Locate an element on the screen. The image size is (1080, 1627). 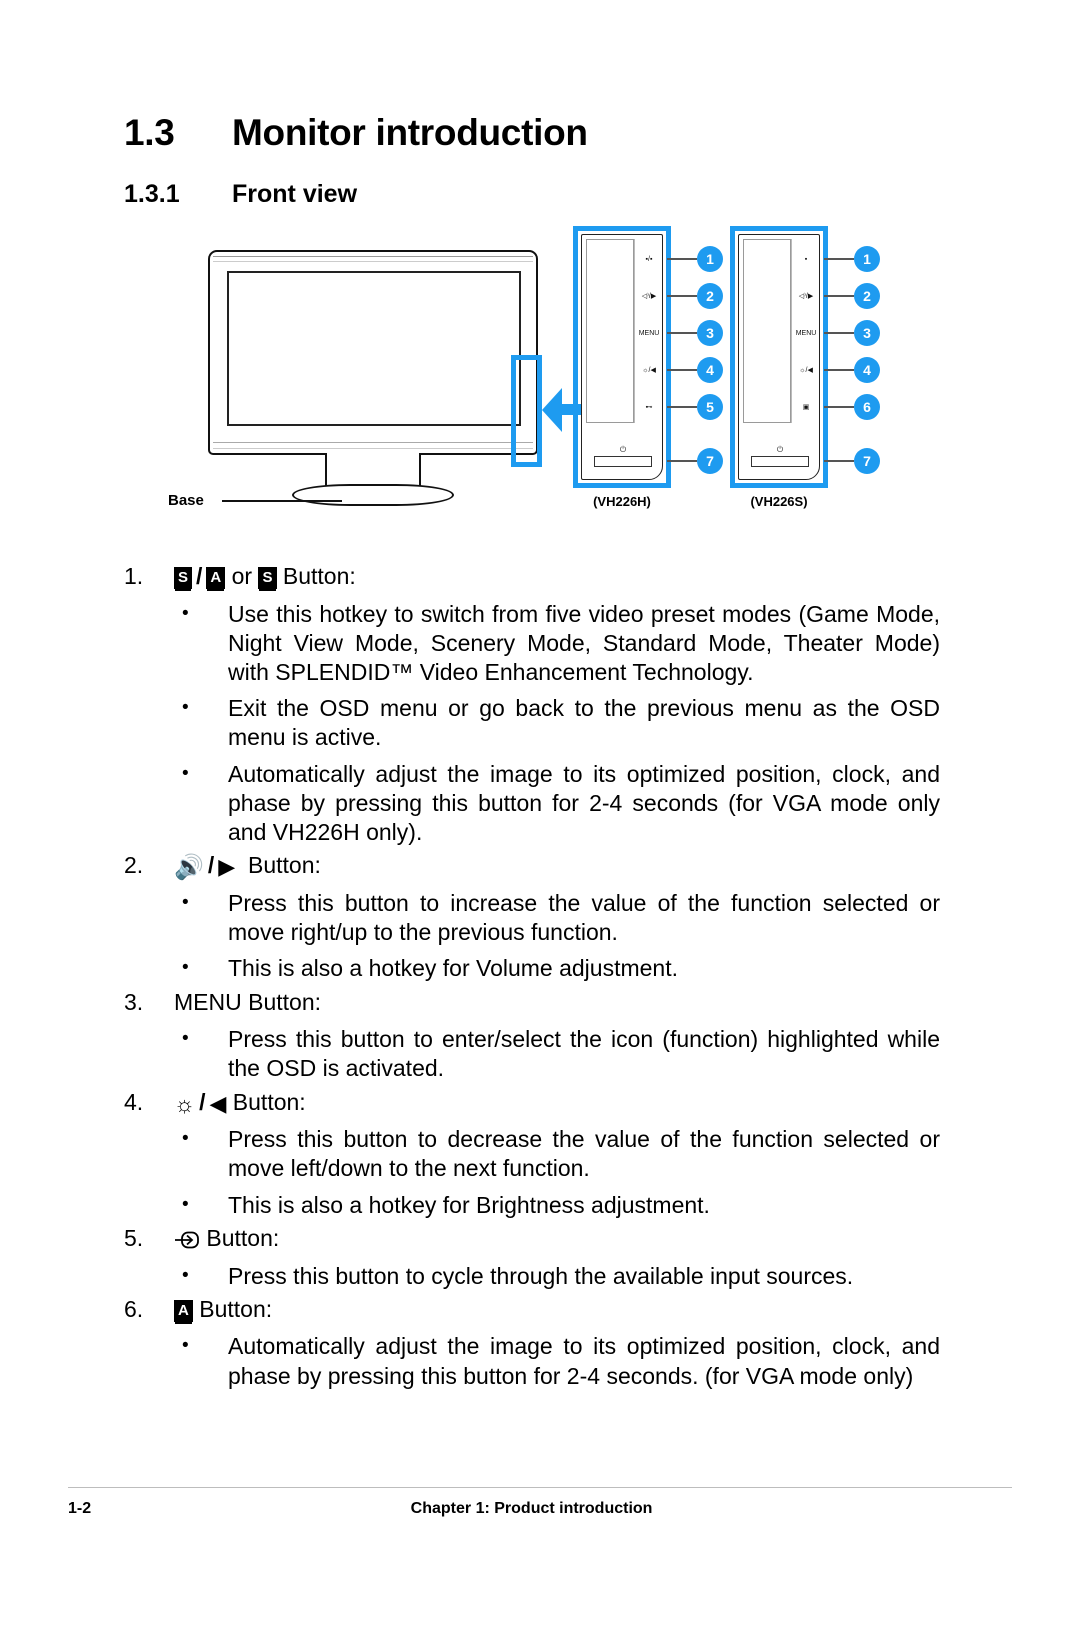
item-5-heading: 5. Button: is located at coordinates (540, 1238).